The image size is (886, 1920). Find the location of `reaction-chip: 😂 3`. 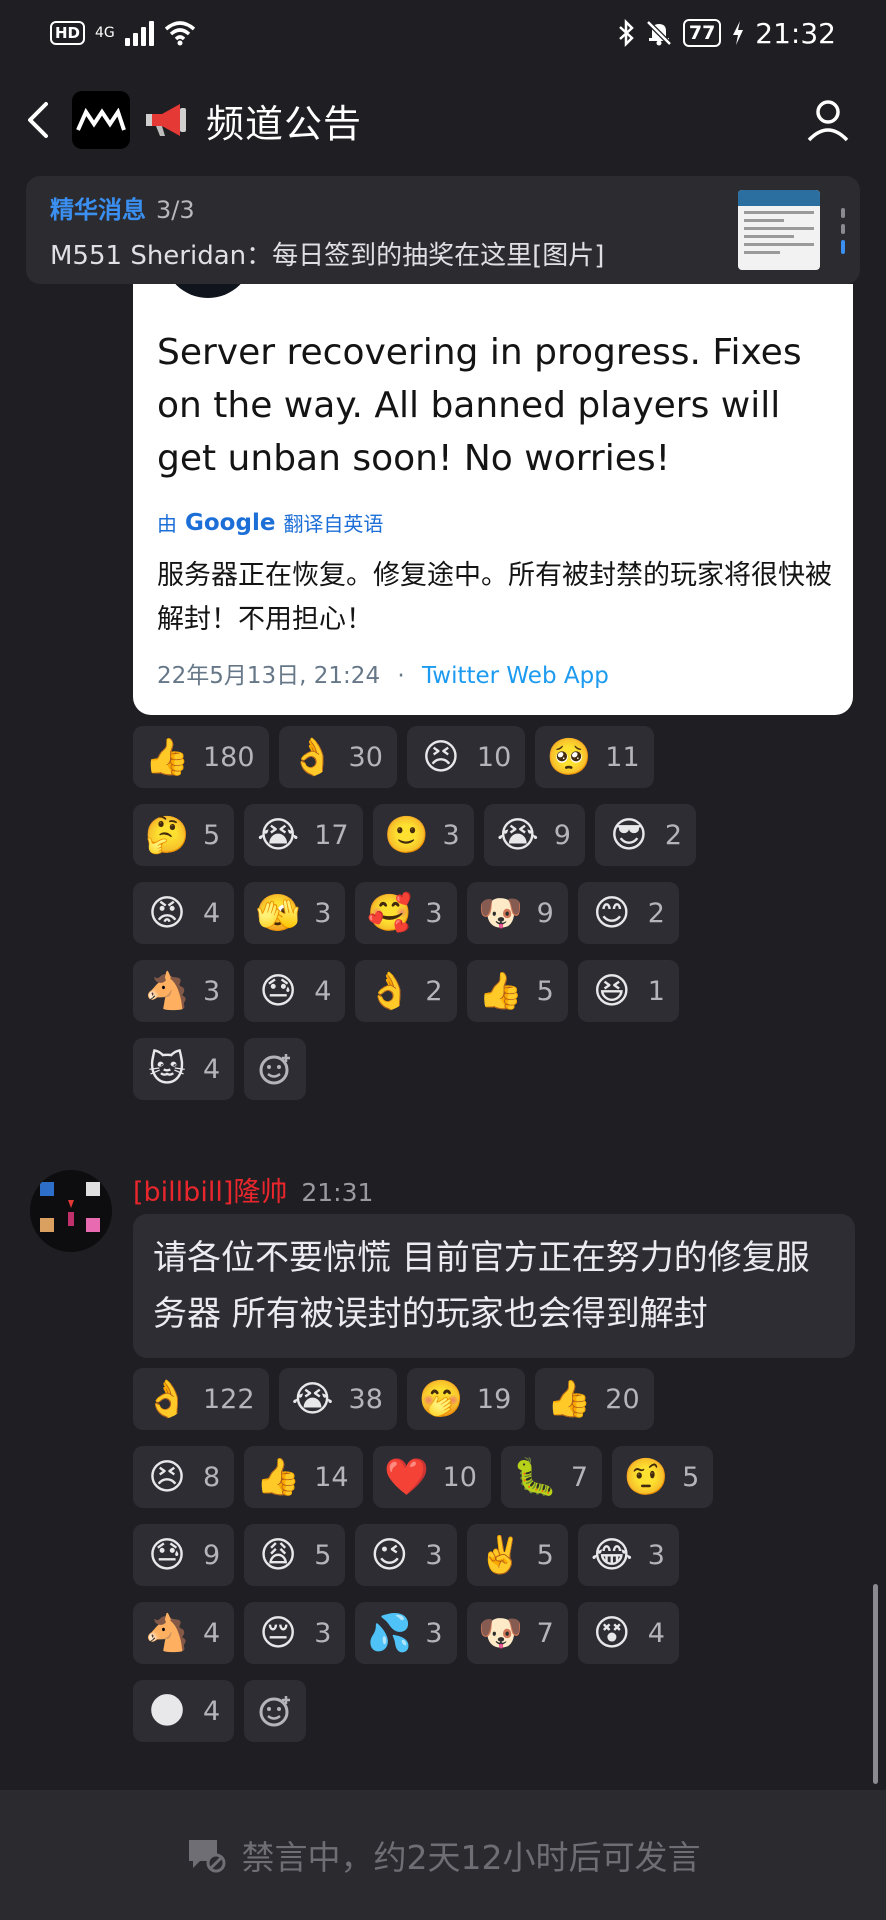

reaction-chip: 😂 3 is located at coordinates (628, 1555).